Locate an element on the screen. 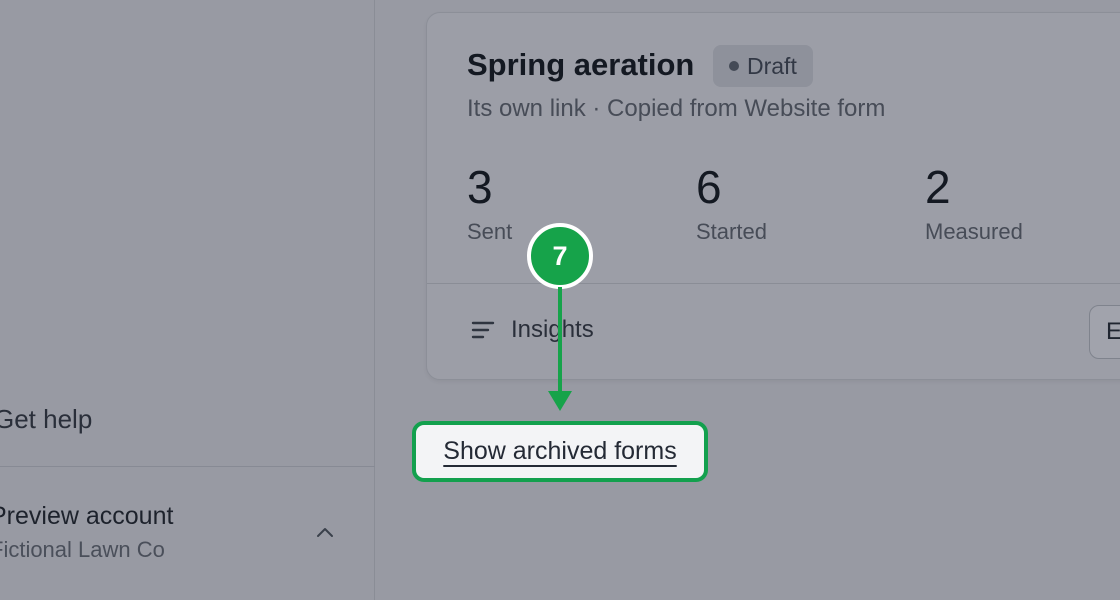 The width and height of the screenshot is (1120, 600). account-switcher: Preview account Fictional Lawn Co is located at coordinates (86, 532).